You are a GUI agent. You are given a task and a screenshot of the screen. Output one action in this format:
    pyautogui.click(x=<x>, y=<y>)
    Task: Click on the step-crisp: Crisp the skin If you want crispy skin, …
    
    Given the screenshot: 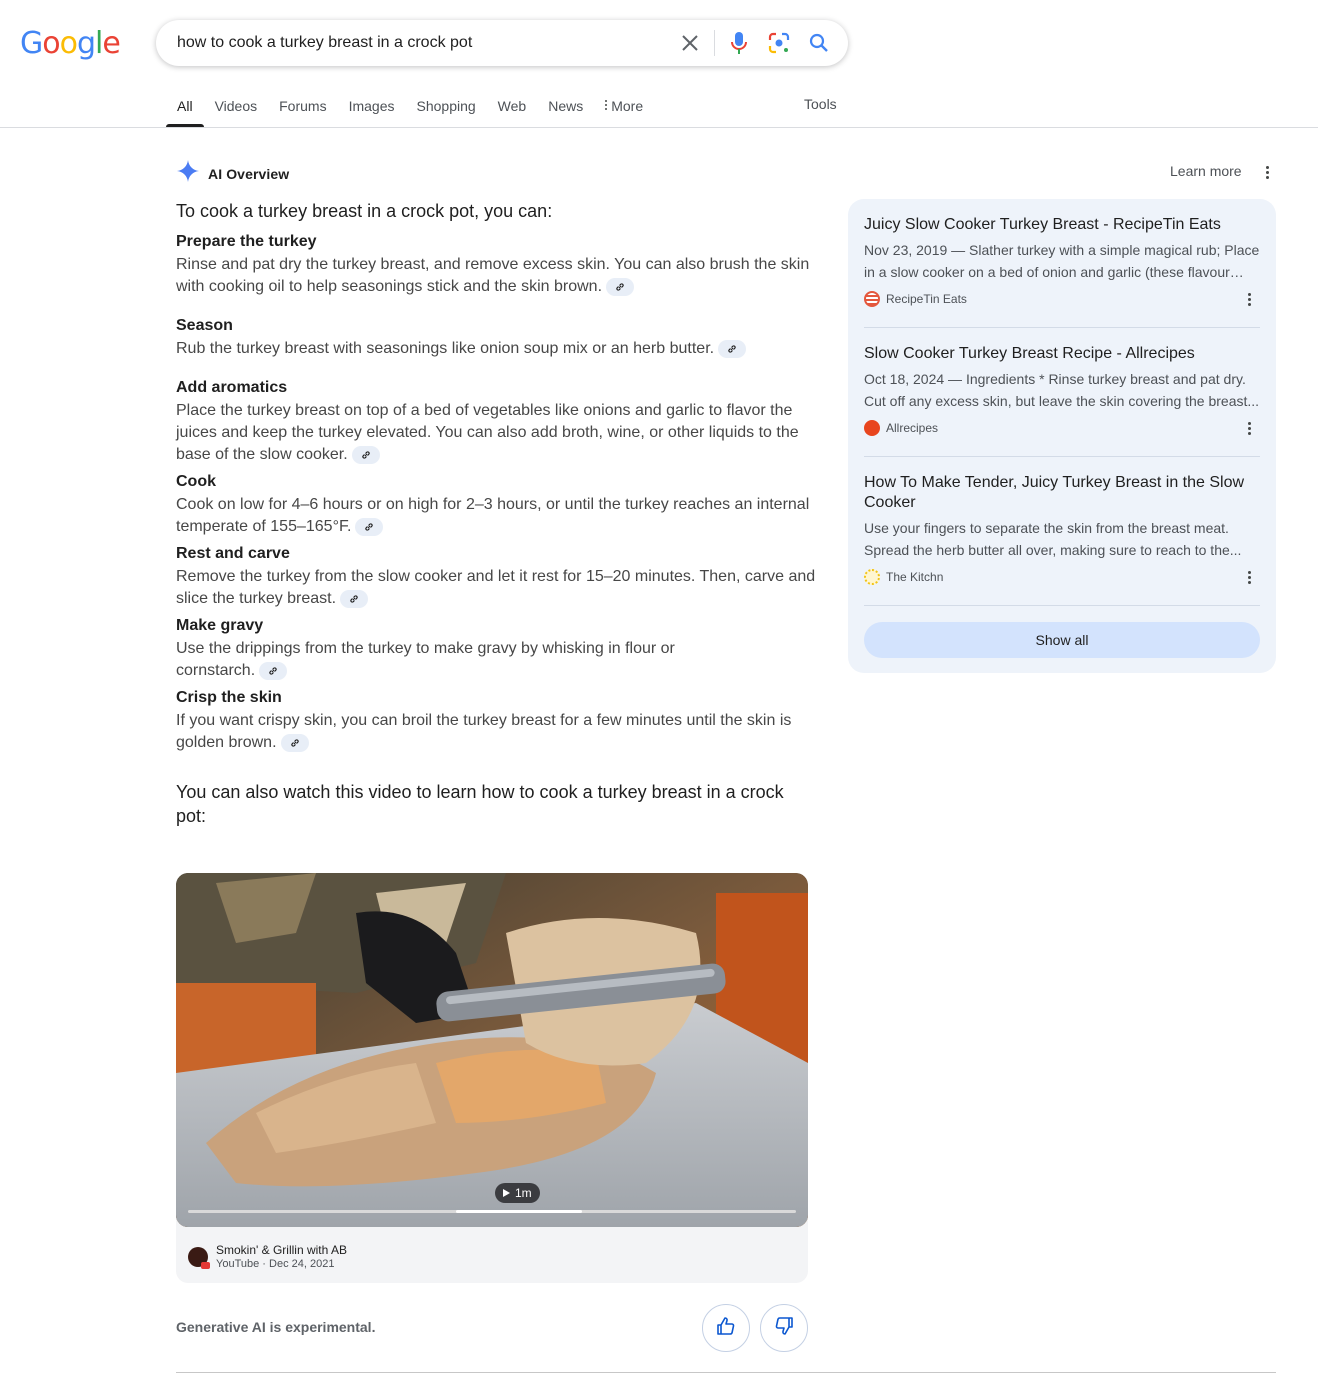 What is the action you would take?
    pyautogui.click(x=496, y=720)
    